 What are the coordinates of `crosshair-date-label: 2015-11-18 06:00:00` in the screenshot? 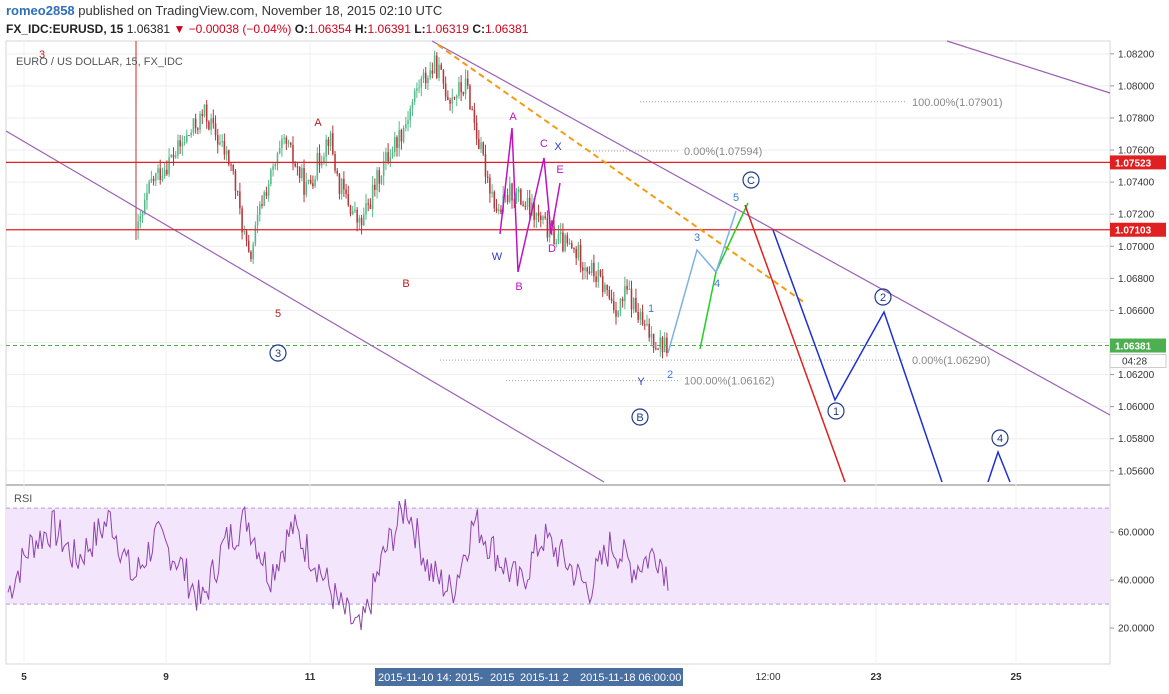 It's located at (630, 678).